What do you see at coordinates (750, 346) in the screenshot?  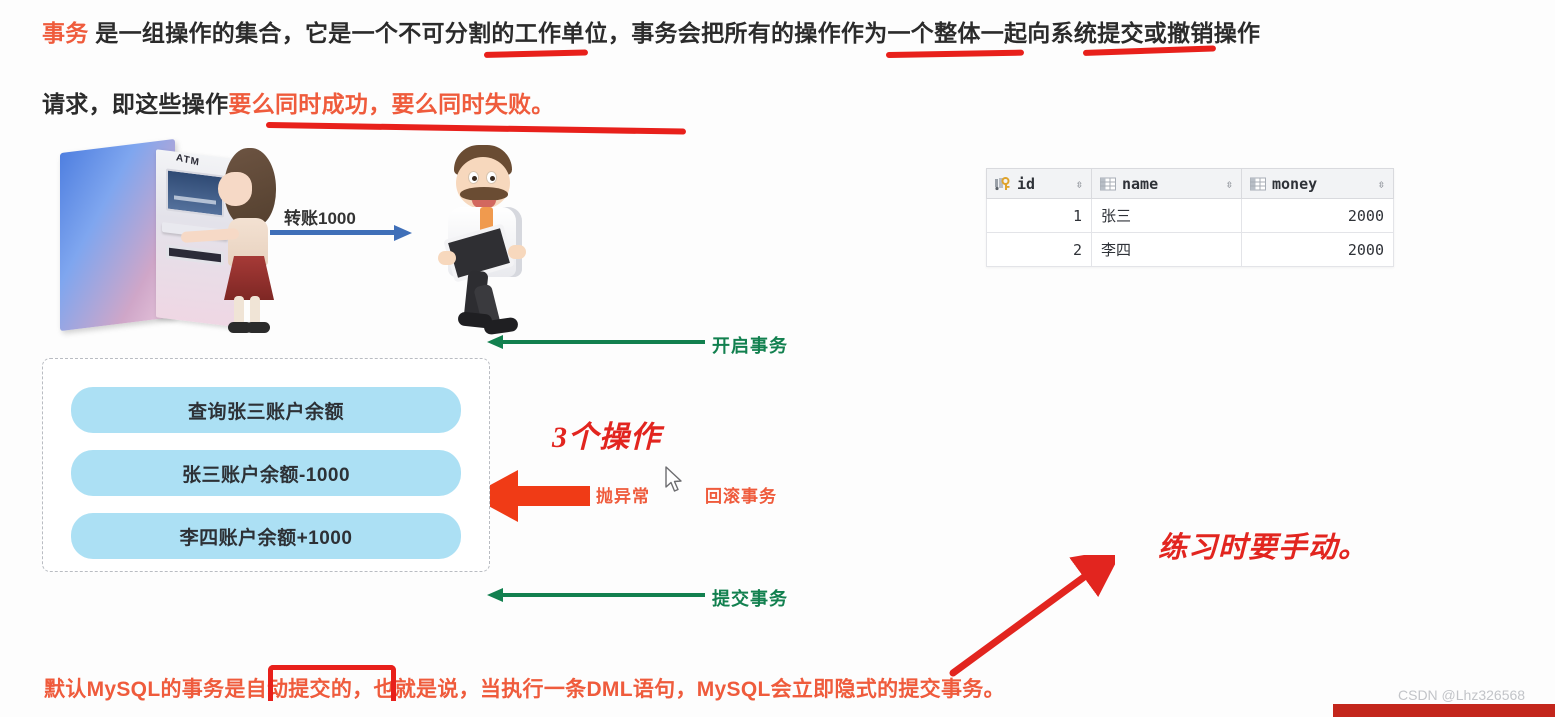 I see `open-transaction-label: 开启事务` at bounding box center [750, 346].